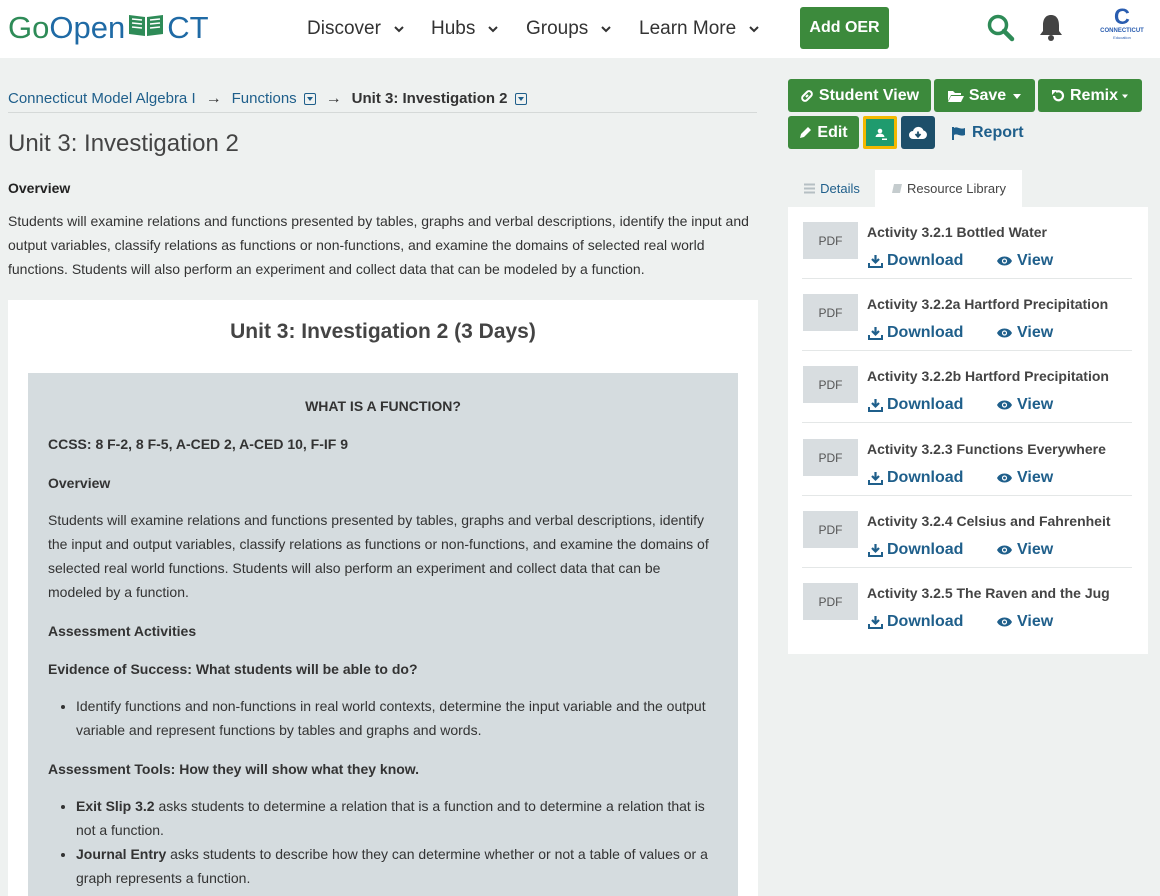 The image size is (1160, 896). What do you see at coordinates (831, 188) in the screenshot?
I see `tab-details: Details` at bounding box center [831, 188].